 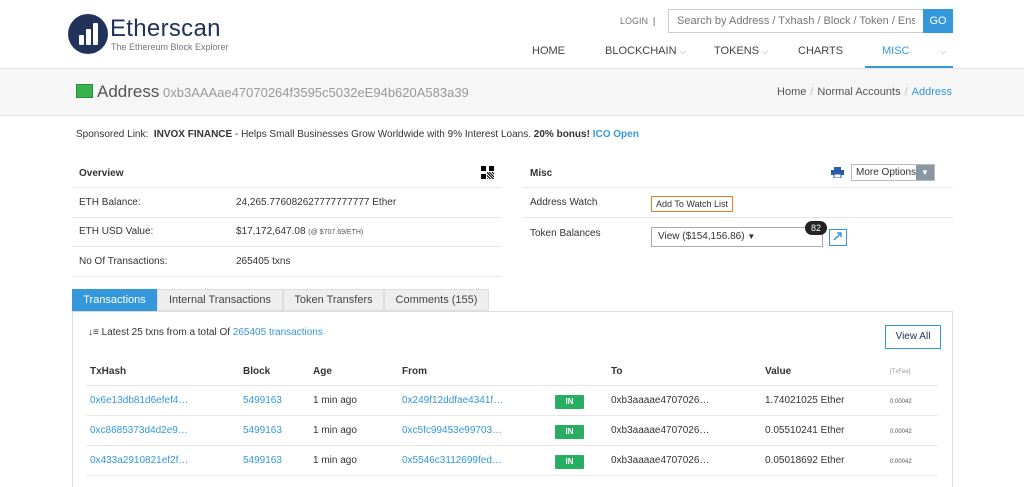 I want to click on more-options-dropdown: More Options ▼, so click(x=893, y=172).